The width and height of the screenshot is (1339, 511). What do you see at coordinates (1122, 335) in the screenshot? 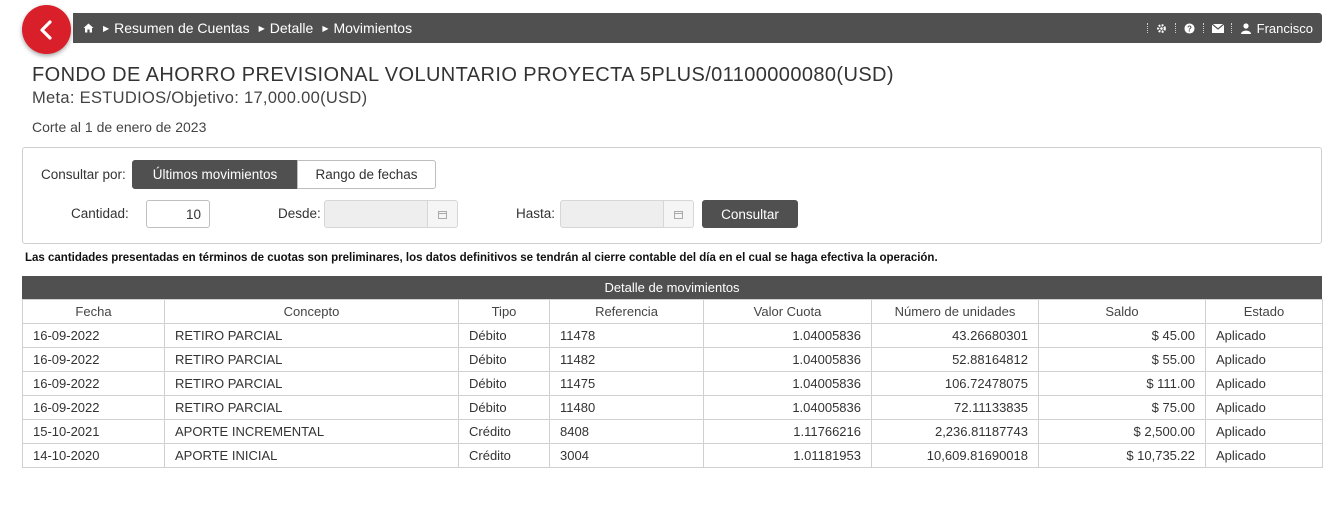
I see `cell-saldo: $ 45.00` at bounding box center [1122, 335].